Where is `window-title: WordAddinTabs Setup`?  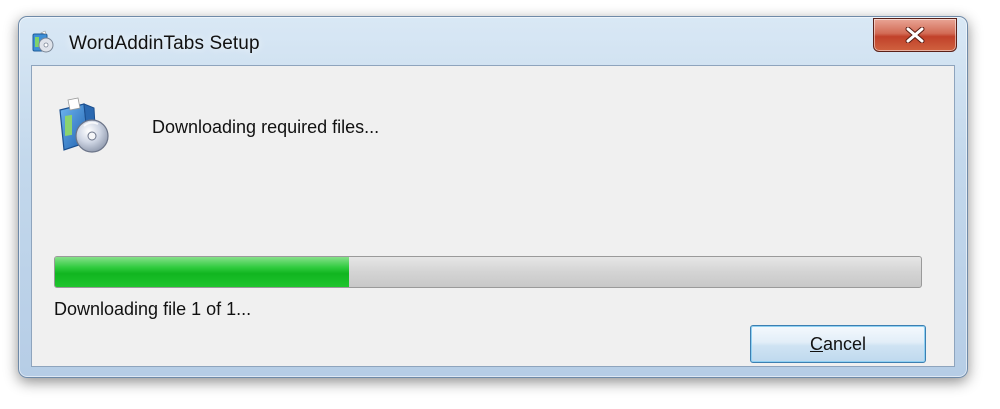
window-title: WordAddinTabs Setup is located at coordinates (164, 43).